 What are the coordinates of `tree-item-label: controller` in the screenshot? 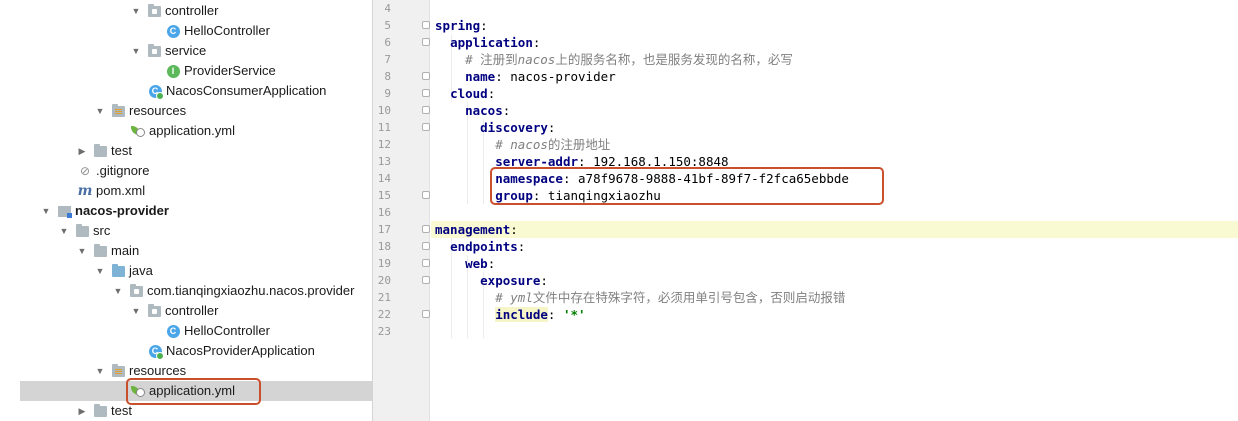 It's located at (192, 10).